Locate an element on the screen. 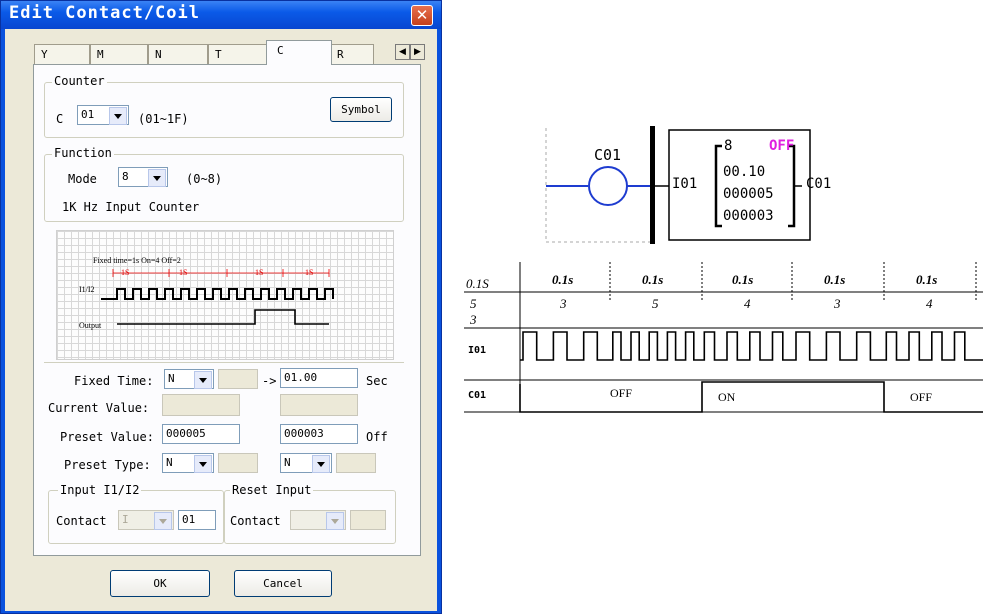  ladder-graphics is located at coordinates (678, 185).